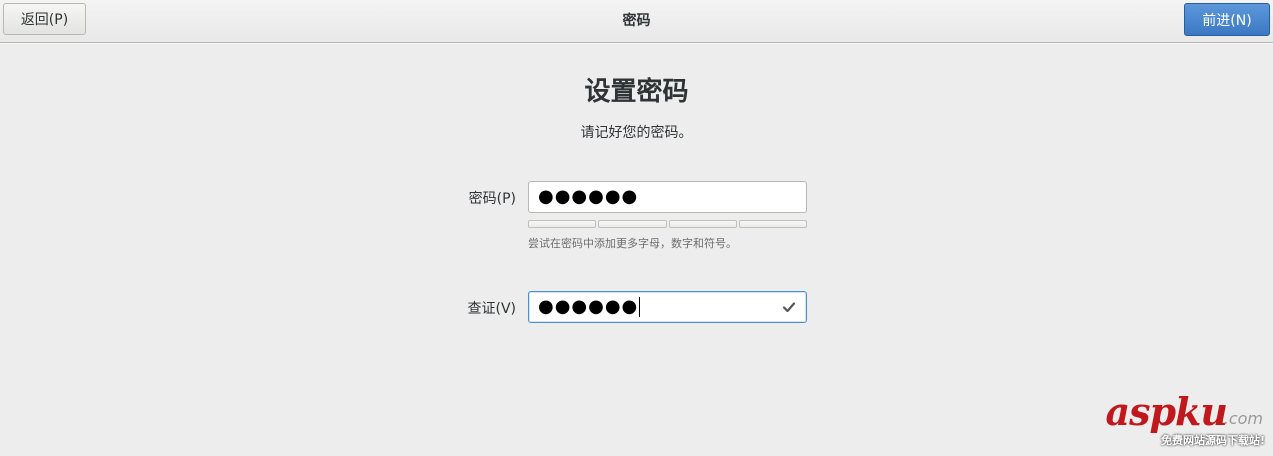  What do you see at coordinates (588, 306) in the screenshot?
I see `confirm-value: ●●●●●●` at bounding box center [588, 306].